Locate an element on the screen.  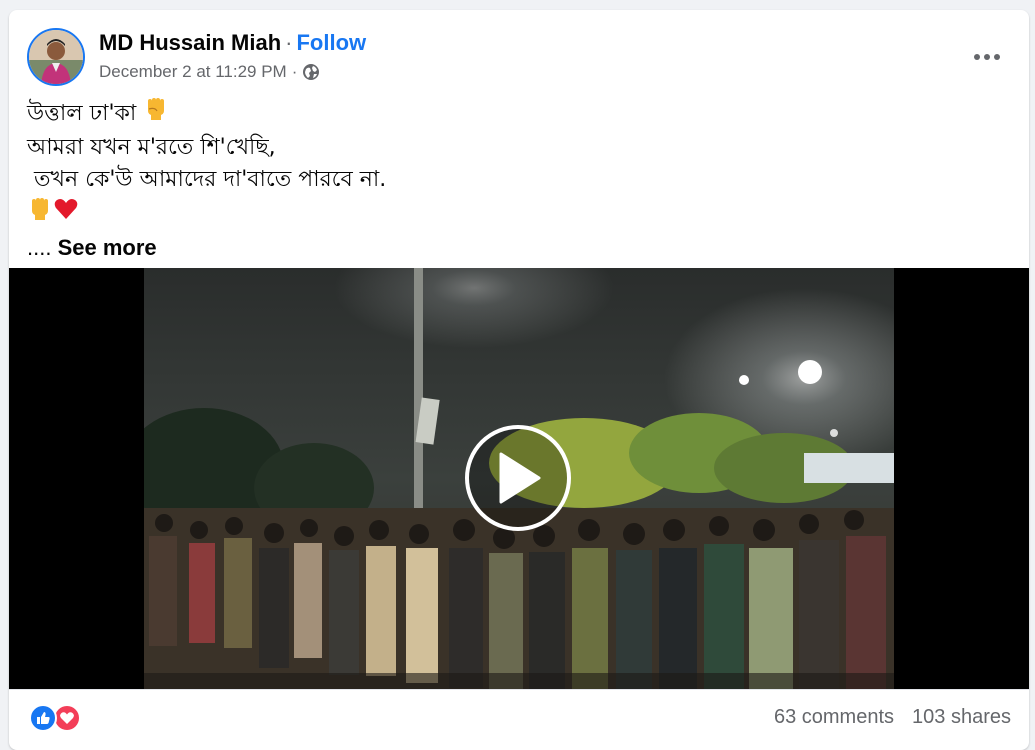
globe-icon is located at coordinates (311, 72).